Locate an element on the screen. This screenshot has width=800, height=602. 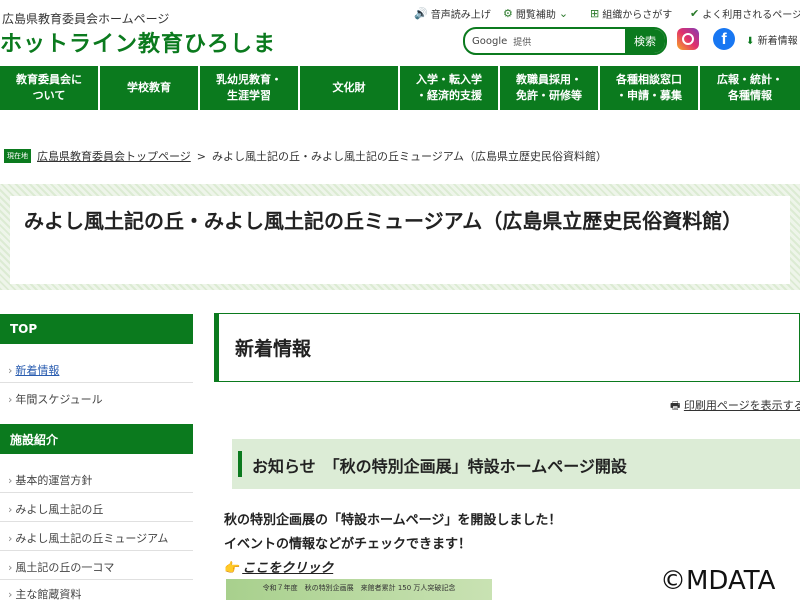
breadcrumb-current: みよし風土記の丘・みよし風土記の丘ミュージアム（広島県立歴史民俗資料館） is located at coordinates (410, 156).